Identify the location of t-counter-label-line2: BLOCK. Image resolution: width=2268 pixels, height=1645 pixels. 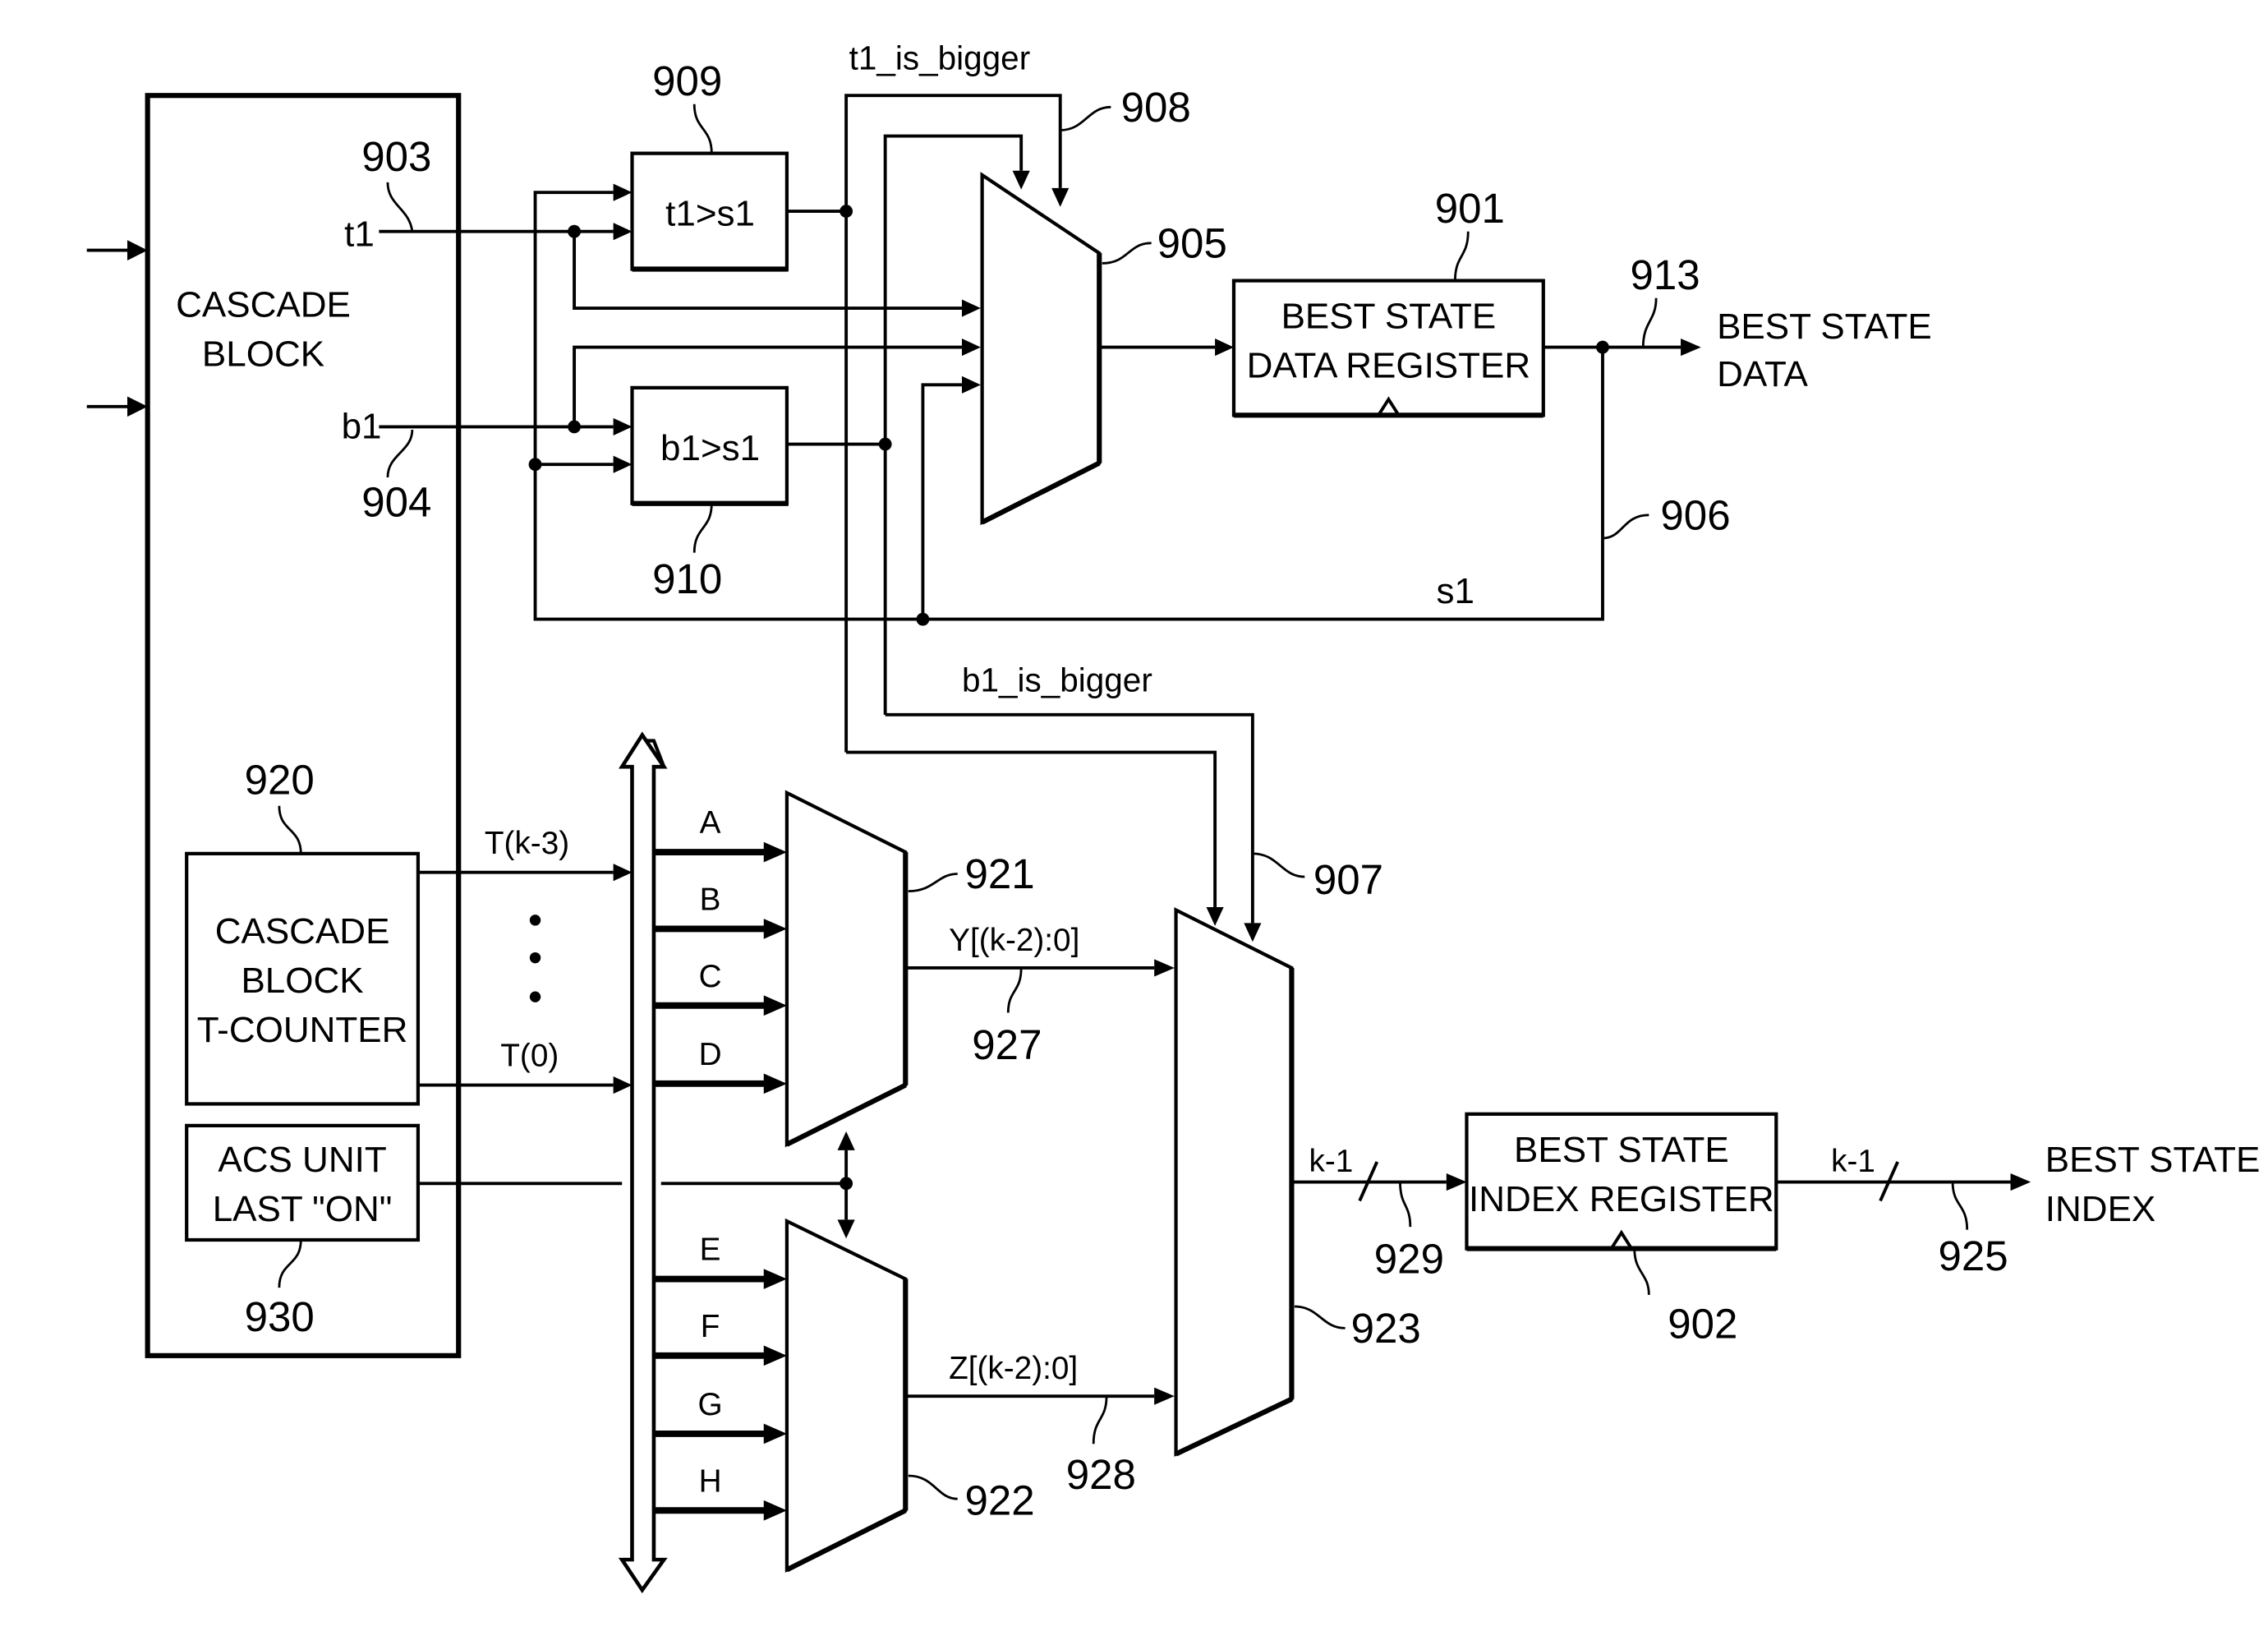
(302, 981).